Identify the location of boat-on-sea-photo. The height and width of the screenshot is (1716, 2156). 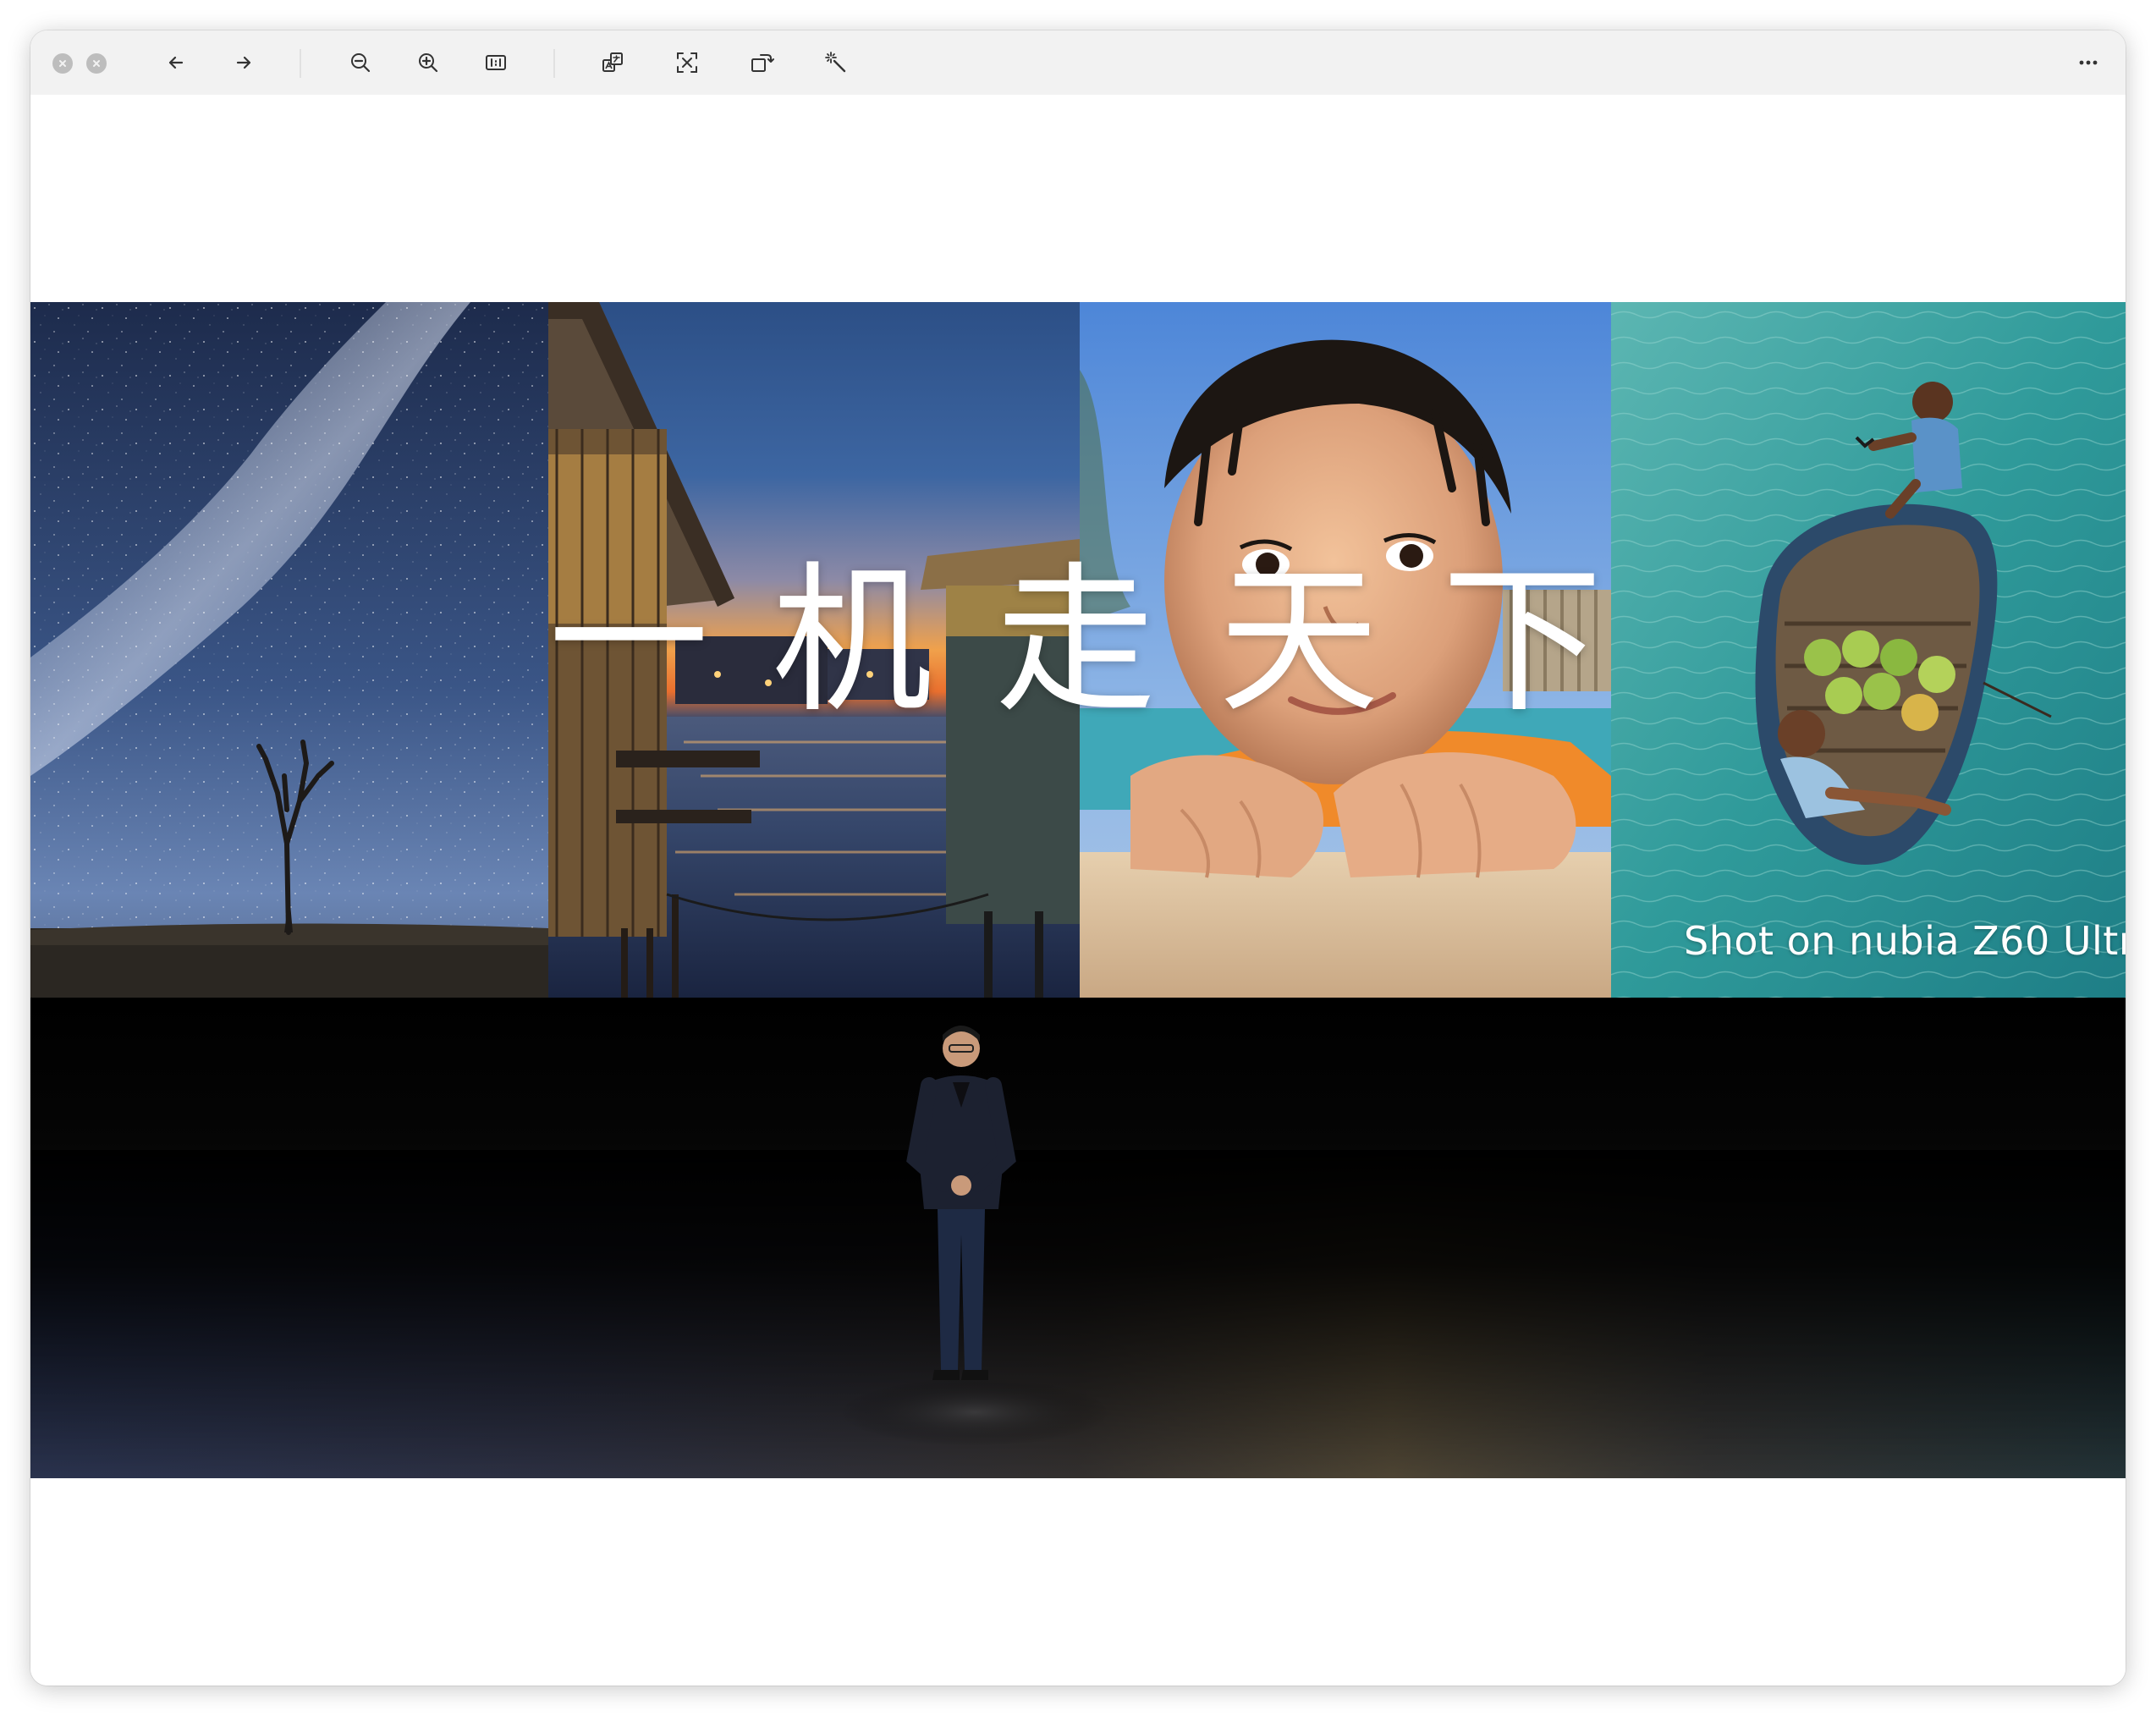
(1869, 650).